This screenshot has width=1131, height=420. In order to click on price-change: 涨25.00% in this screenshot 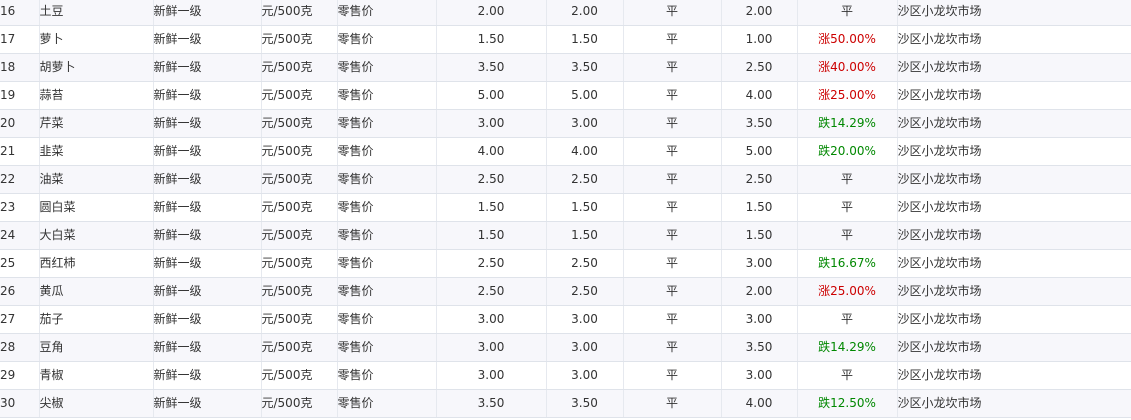, I will do `click(847, 291)`.